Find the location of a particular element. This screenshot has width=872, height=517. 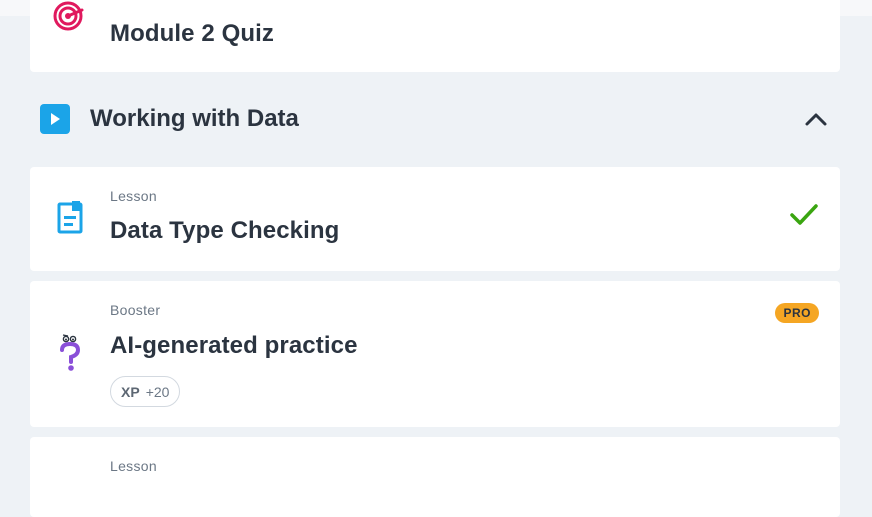

question-mark-icon is located at coordinates (70, 353).